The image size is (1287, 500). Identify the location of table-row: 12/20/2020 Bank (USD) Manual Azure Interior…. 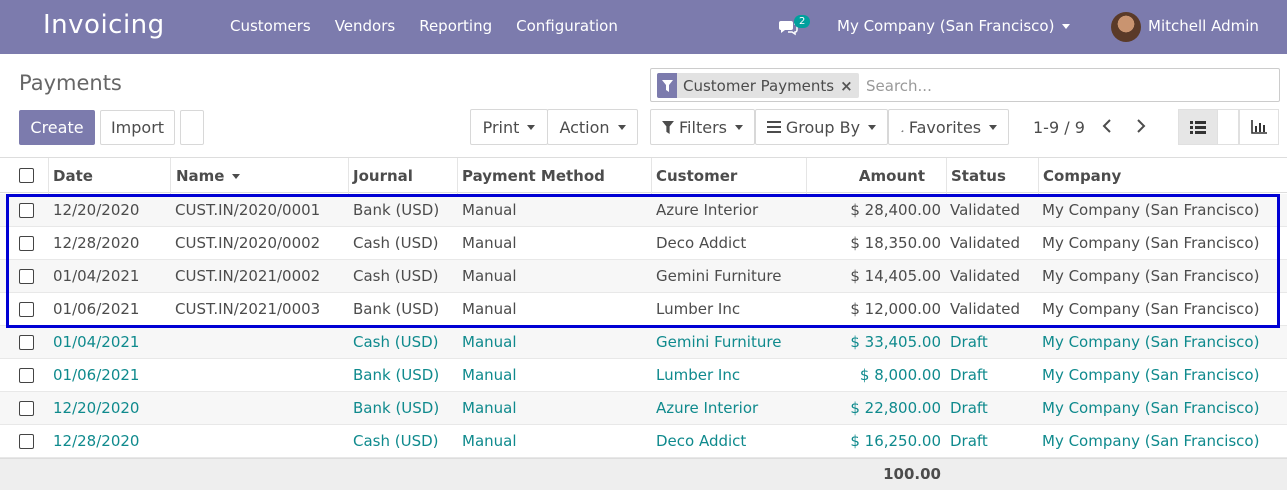
(643, 408).